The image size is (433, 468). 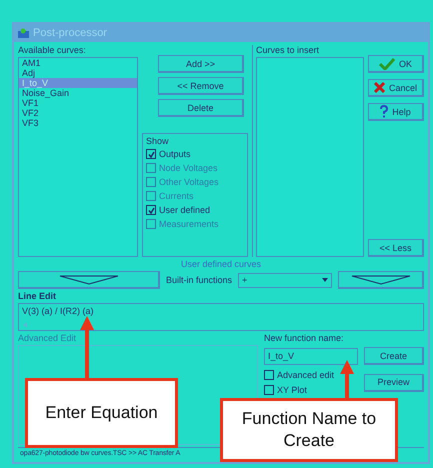 I want to click on annotation-tooltip: Enter Equation, so click(x=101, y=413).